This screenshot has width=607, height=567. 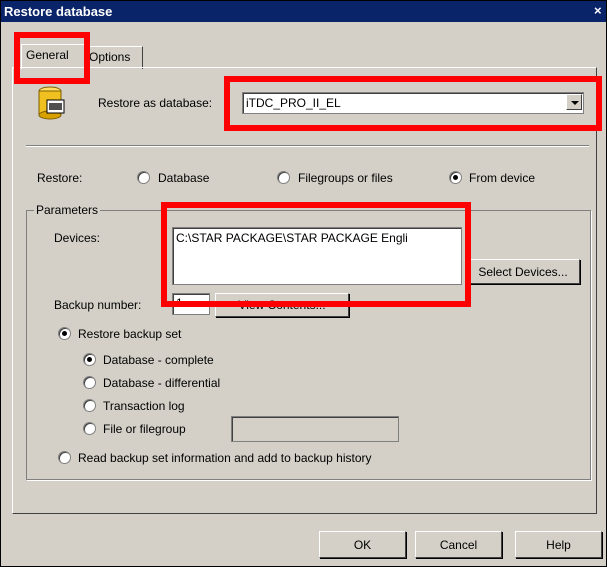 I want to click on parameters-group-label: Parameters, so click(x=67, y=210).